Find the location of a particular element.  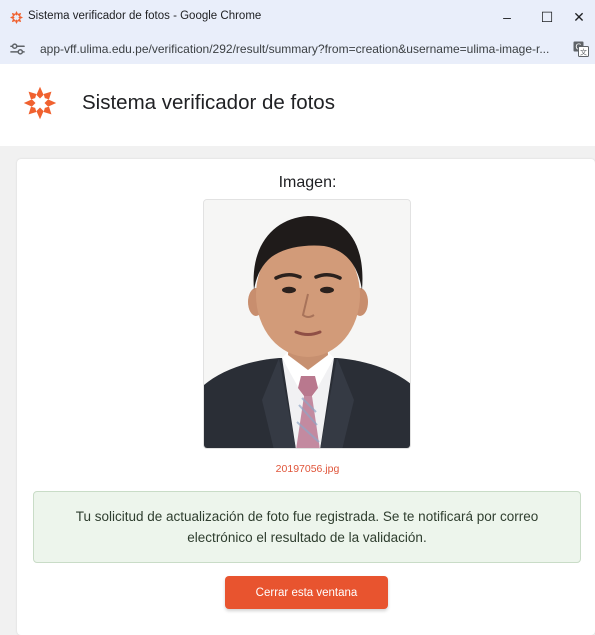

orange-star-favicon-icon is located at coordinates (16, 17).